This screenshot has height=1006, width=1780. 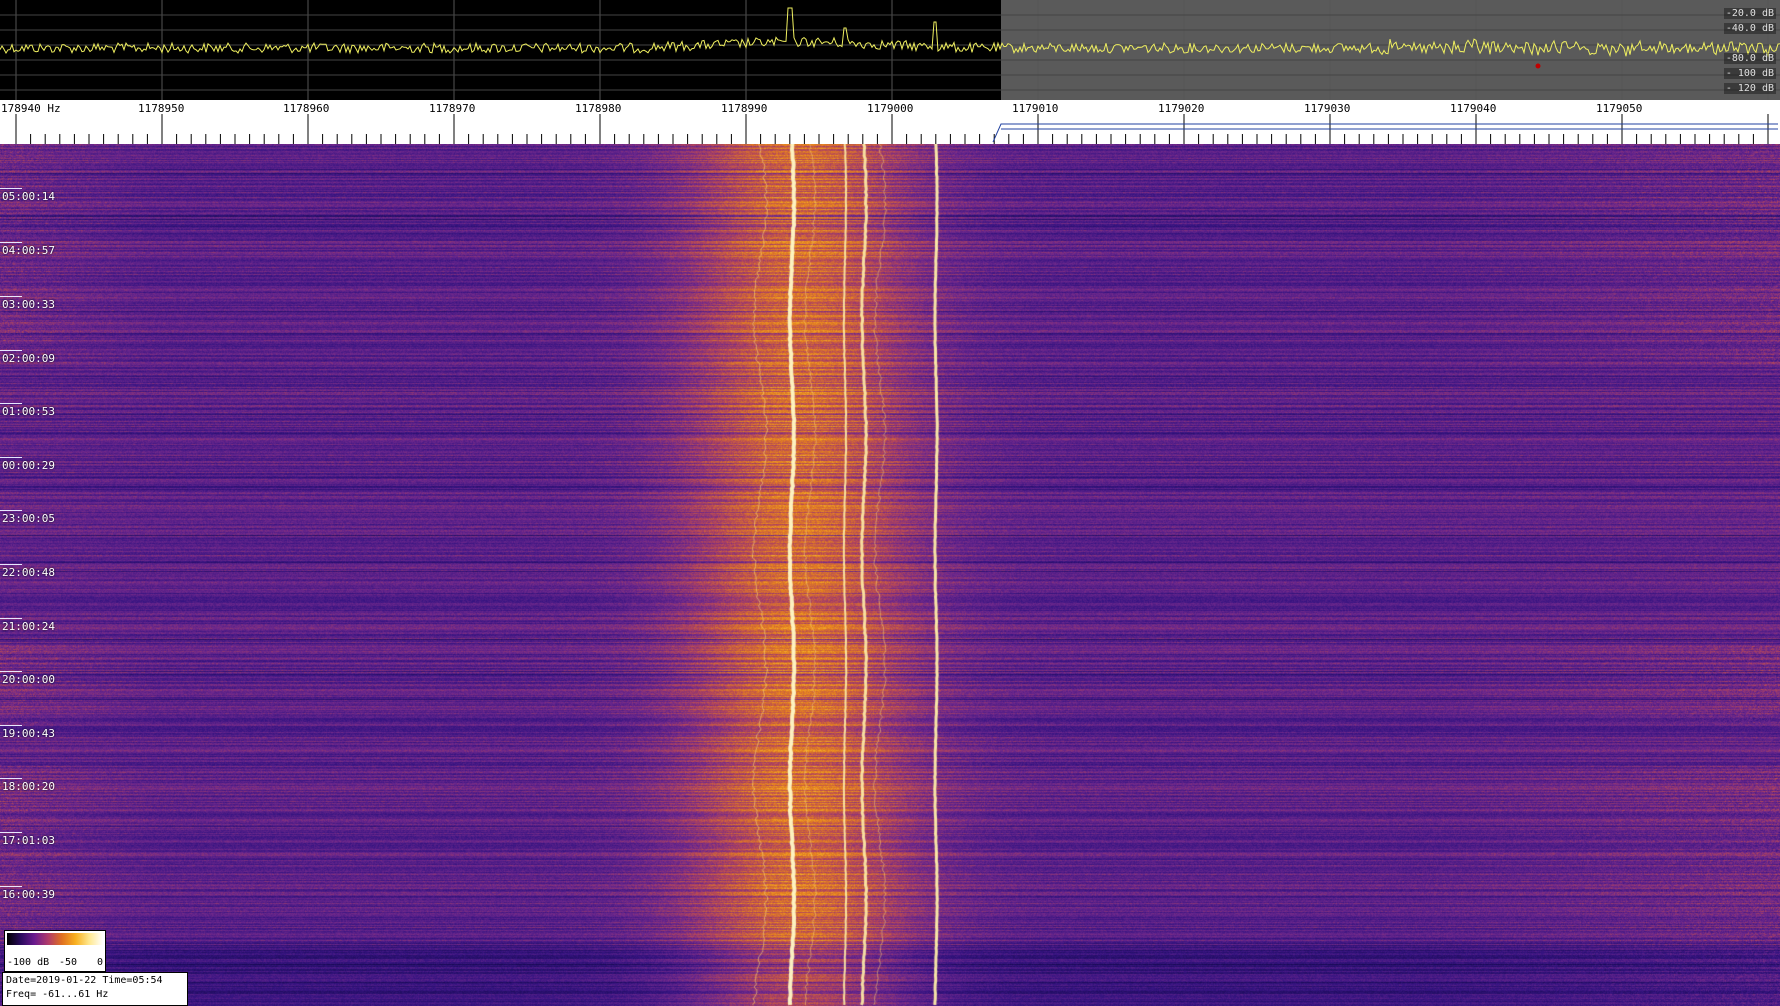 I want to click on freq-label-3: 1178970, so click(x=452, y=108).